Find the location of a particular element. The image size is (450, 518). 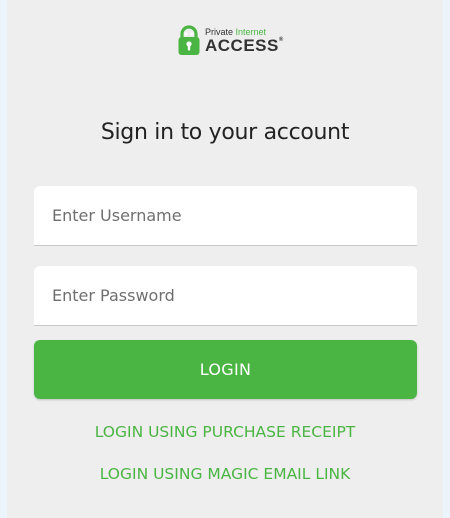

brand-wordmark: Private Internet ACCESS® is located at coordinates (244, 41).